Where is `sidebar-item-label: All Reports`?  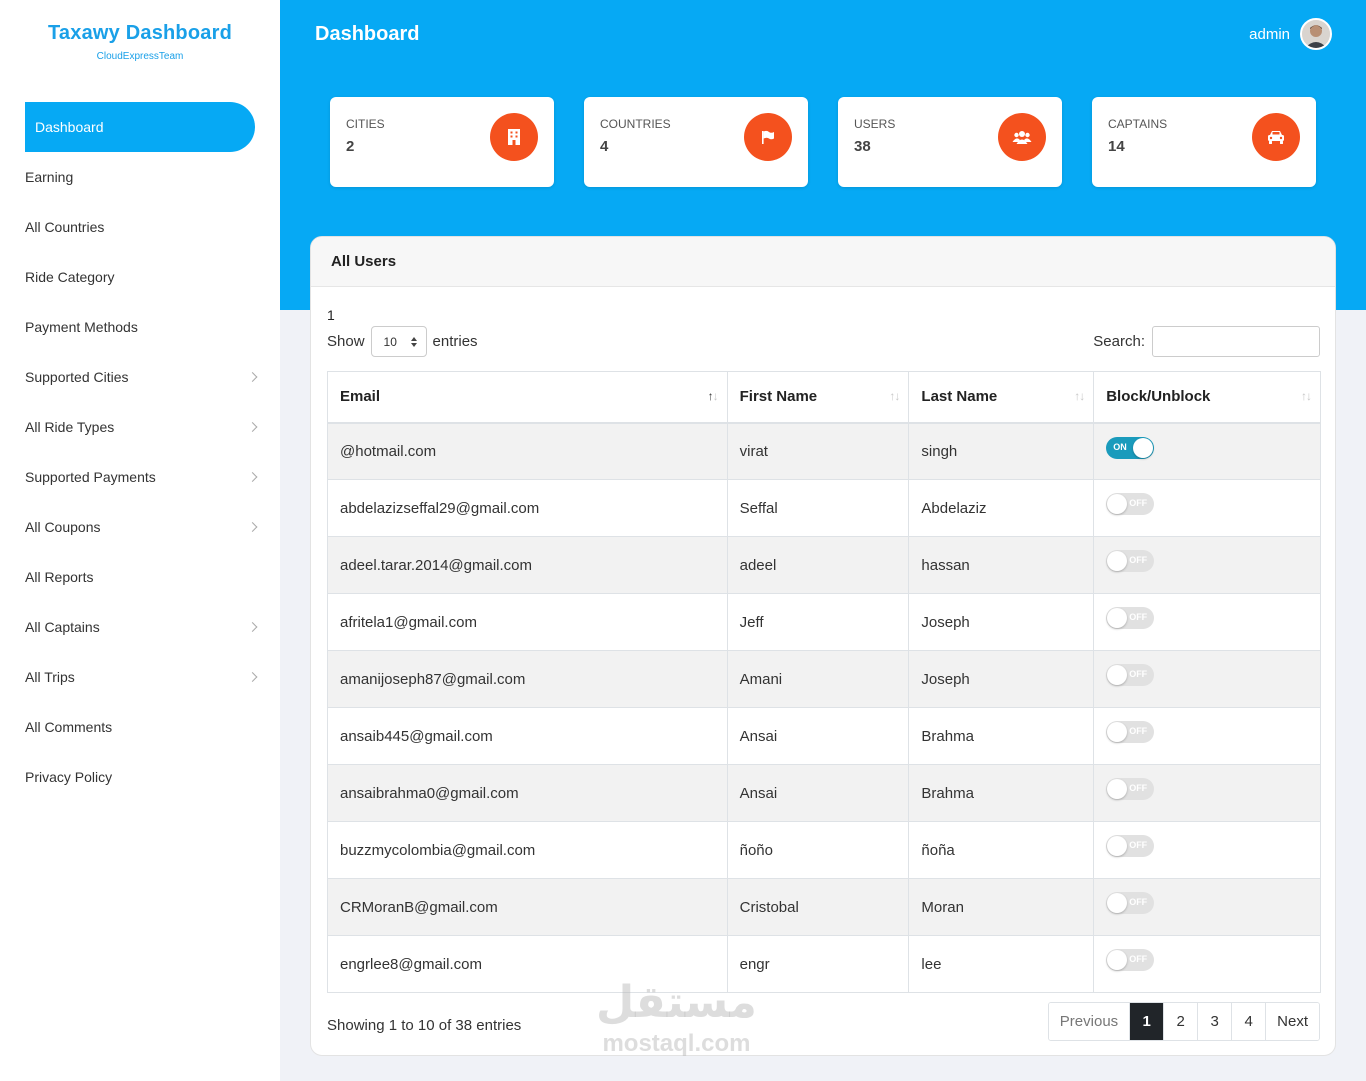
sidebar-item-label: All Reports is located at coordinates (59, 577).